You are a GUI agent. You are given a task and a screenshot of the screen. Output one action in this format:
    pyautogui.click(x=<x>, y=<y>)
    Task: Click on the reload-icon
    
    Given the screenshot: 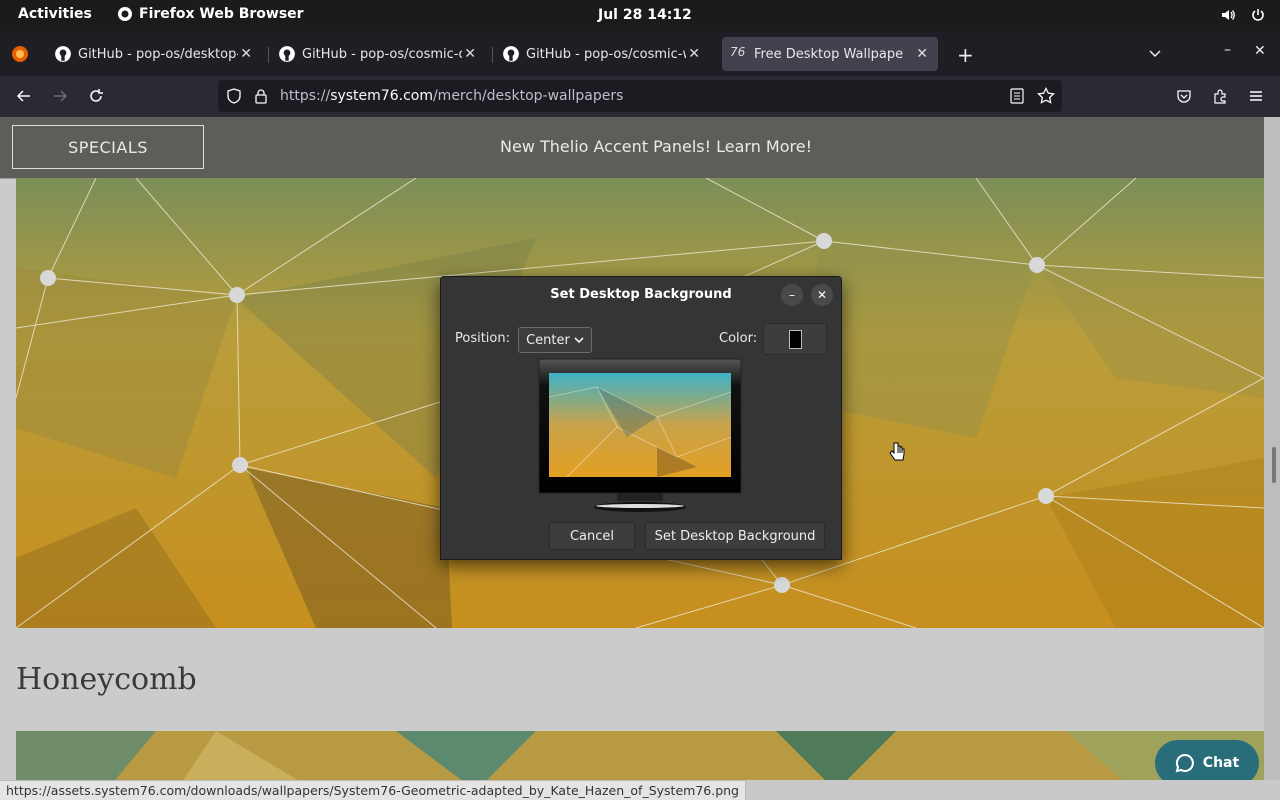 What is the action you would take?
    pyautogui.click(x=96, y=96)
    